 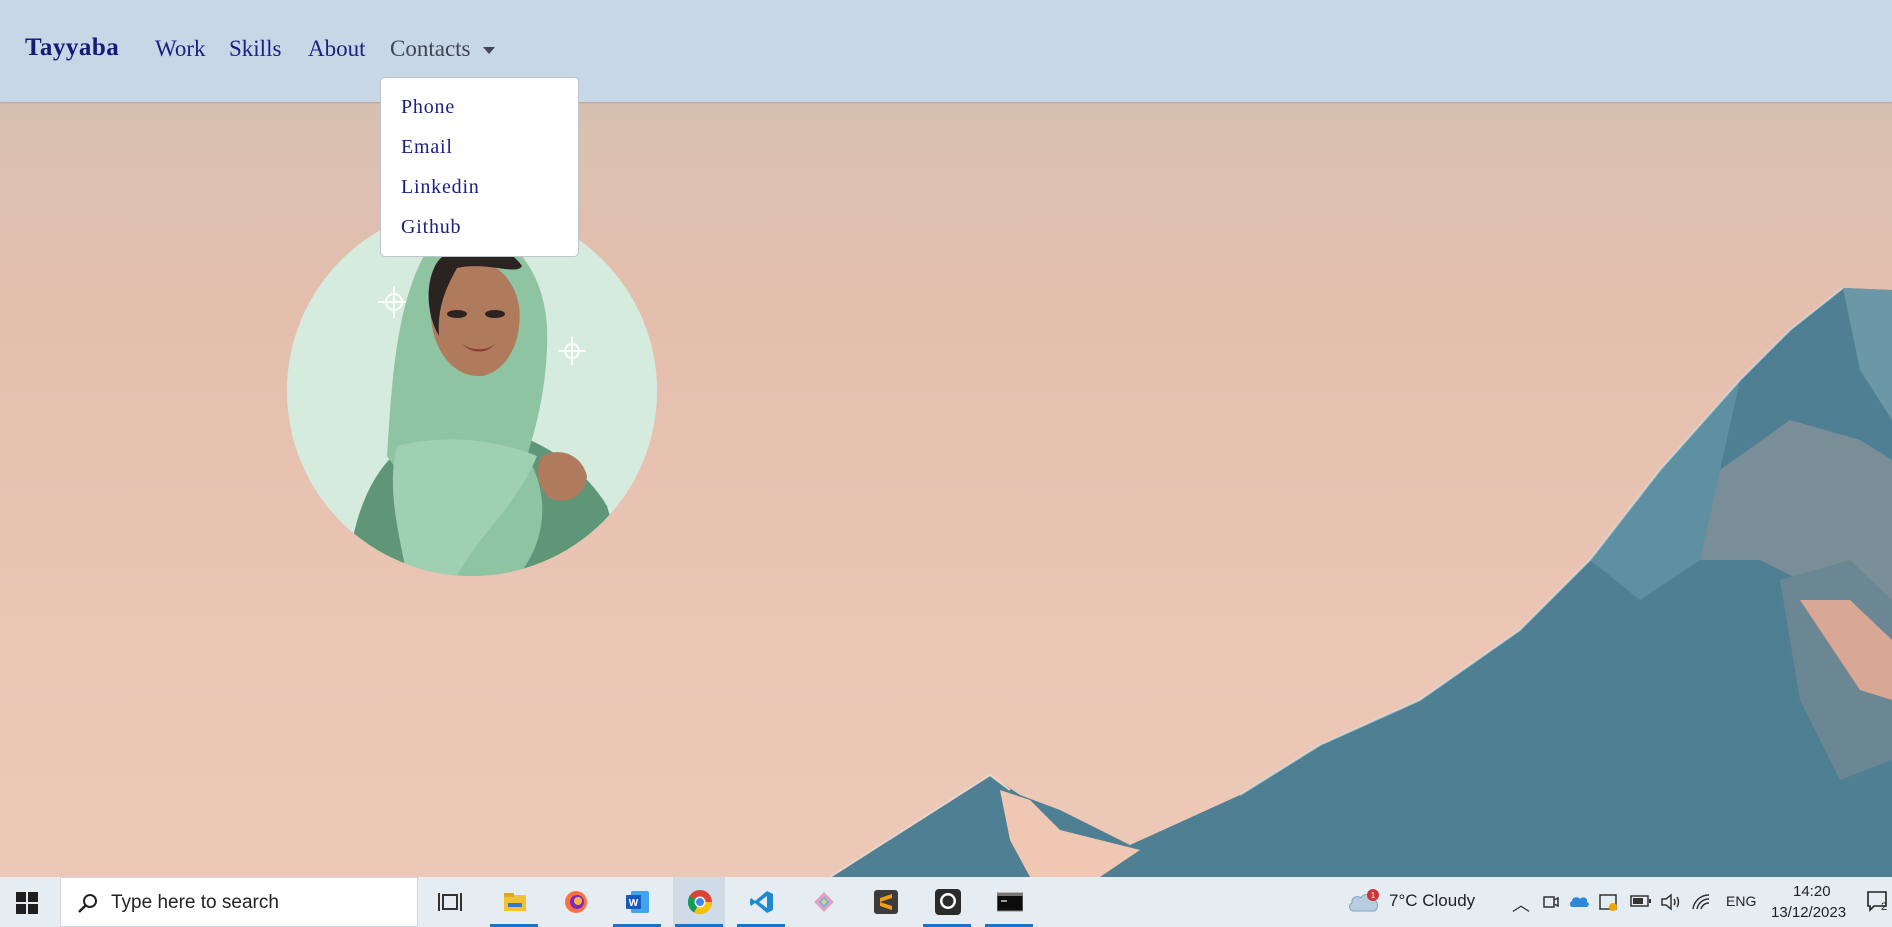 I want to click on git-icon, so click(x=824, y=902).